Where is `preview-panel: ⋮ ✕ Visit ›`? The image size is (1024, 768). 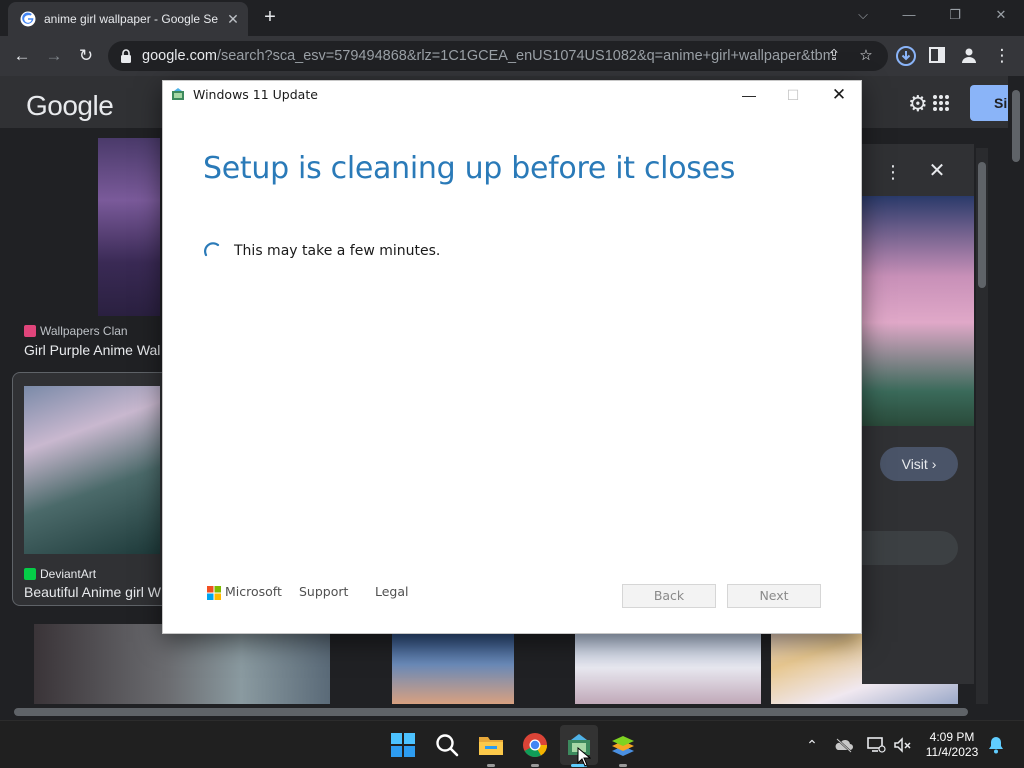 preview-panel: ⋮ ✕ Visit › is located at coordinates (918, 414).